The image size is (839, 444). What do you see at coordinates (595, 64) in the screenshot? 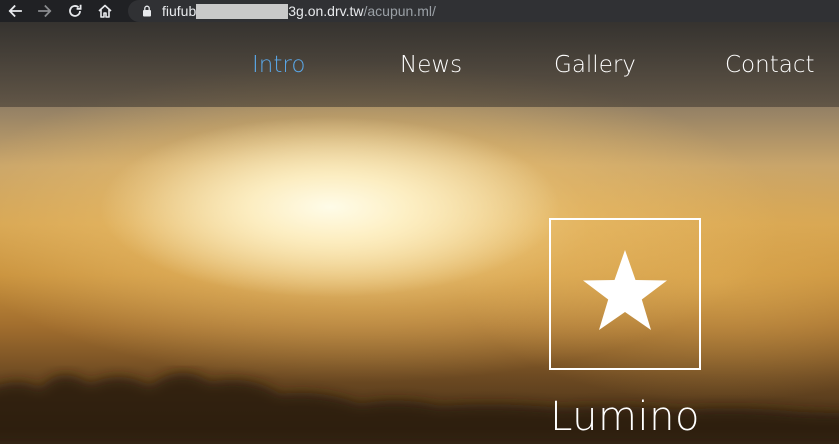
I see `nav-gallery: Gallery` at bounding box center [595, 64].